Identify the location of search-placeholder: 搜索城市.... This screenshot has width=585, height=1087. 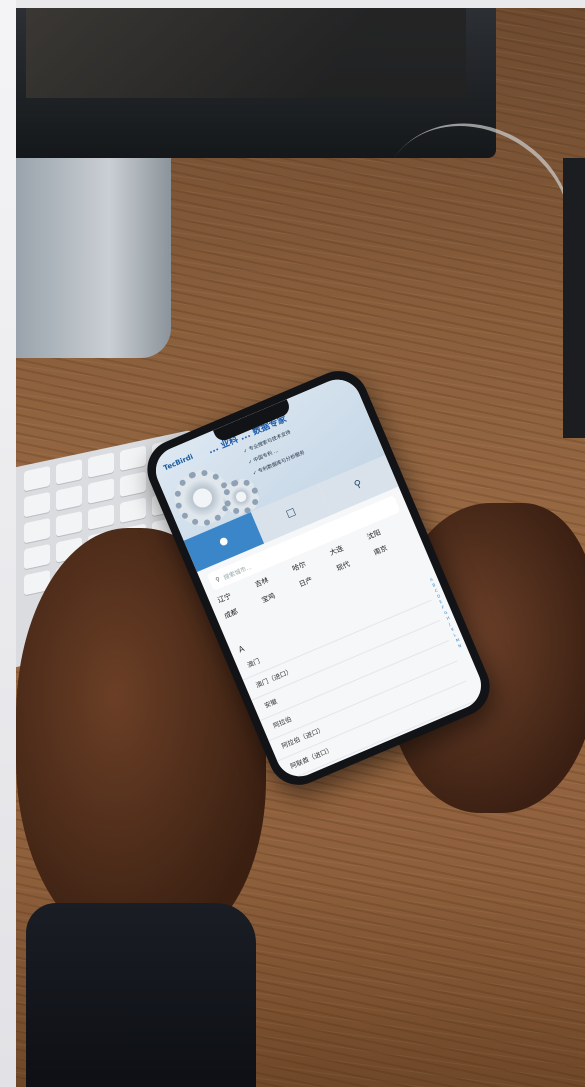
(237, 572).